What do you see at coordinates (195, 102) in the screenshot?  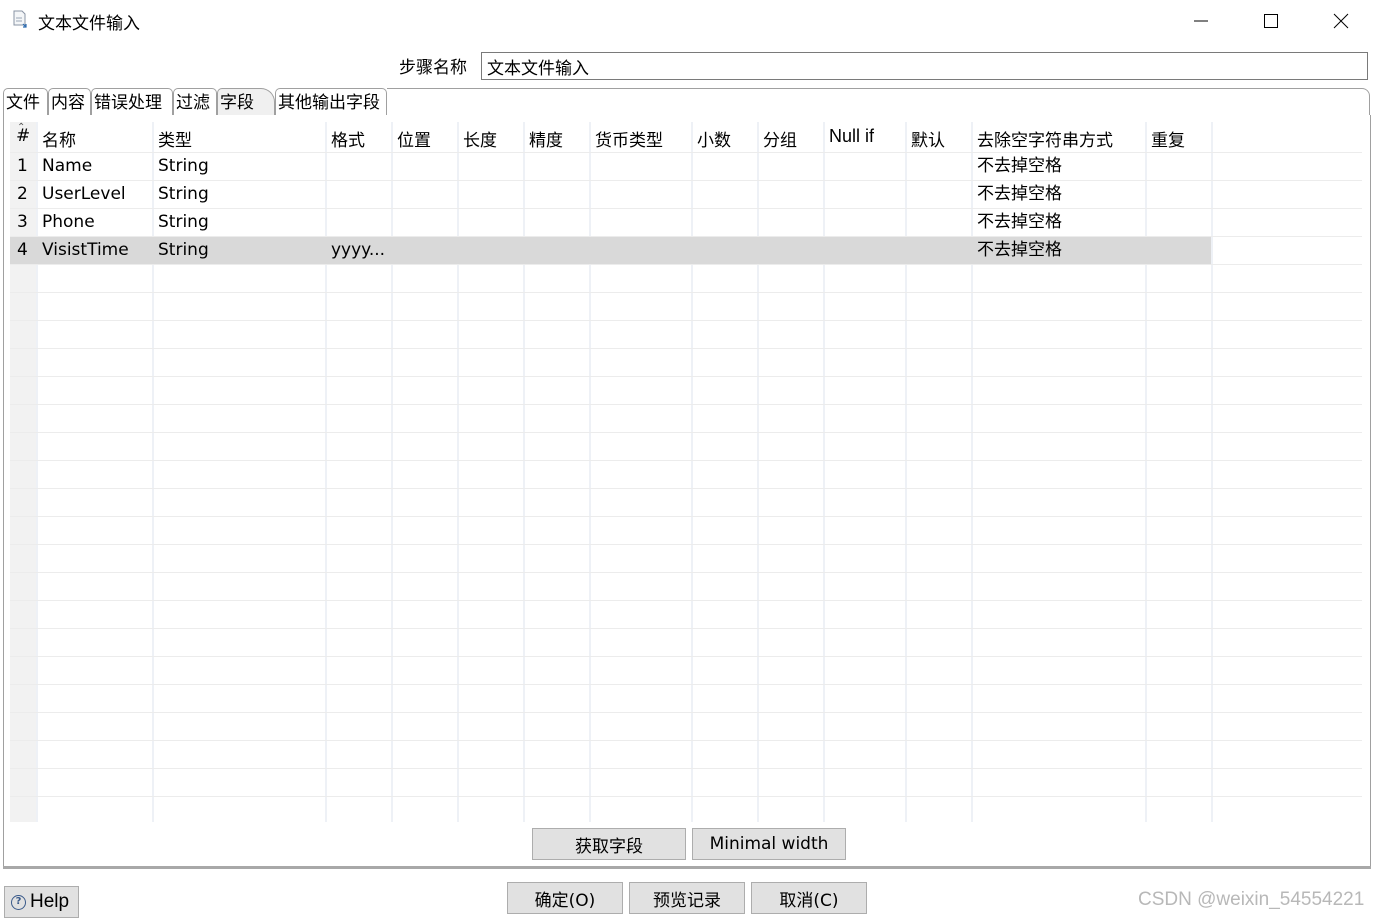 I see `tab-filter: 过滤` at bounding box center [195, 102].